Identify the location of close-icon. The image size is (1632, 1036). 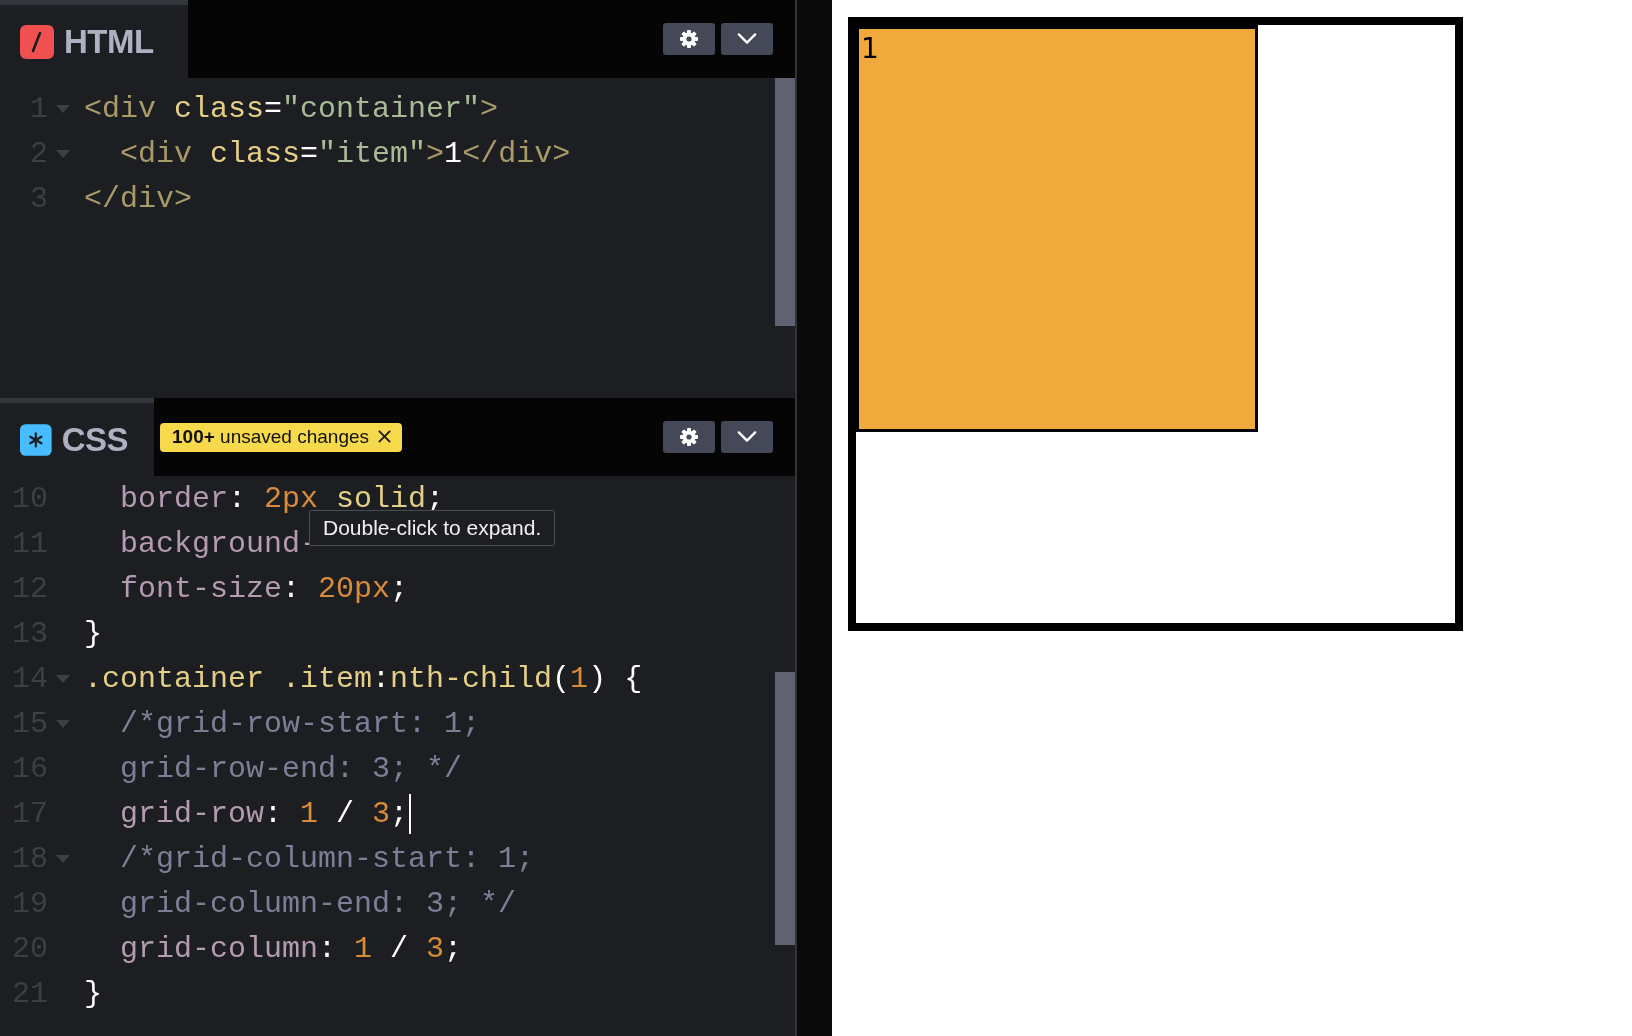
(385, 436).